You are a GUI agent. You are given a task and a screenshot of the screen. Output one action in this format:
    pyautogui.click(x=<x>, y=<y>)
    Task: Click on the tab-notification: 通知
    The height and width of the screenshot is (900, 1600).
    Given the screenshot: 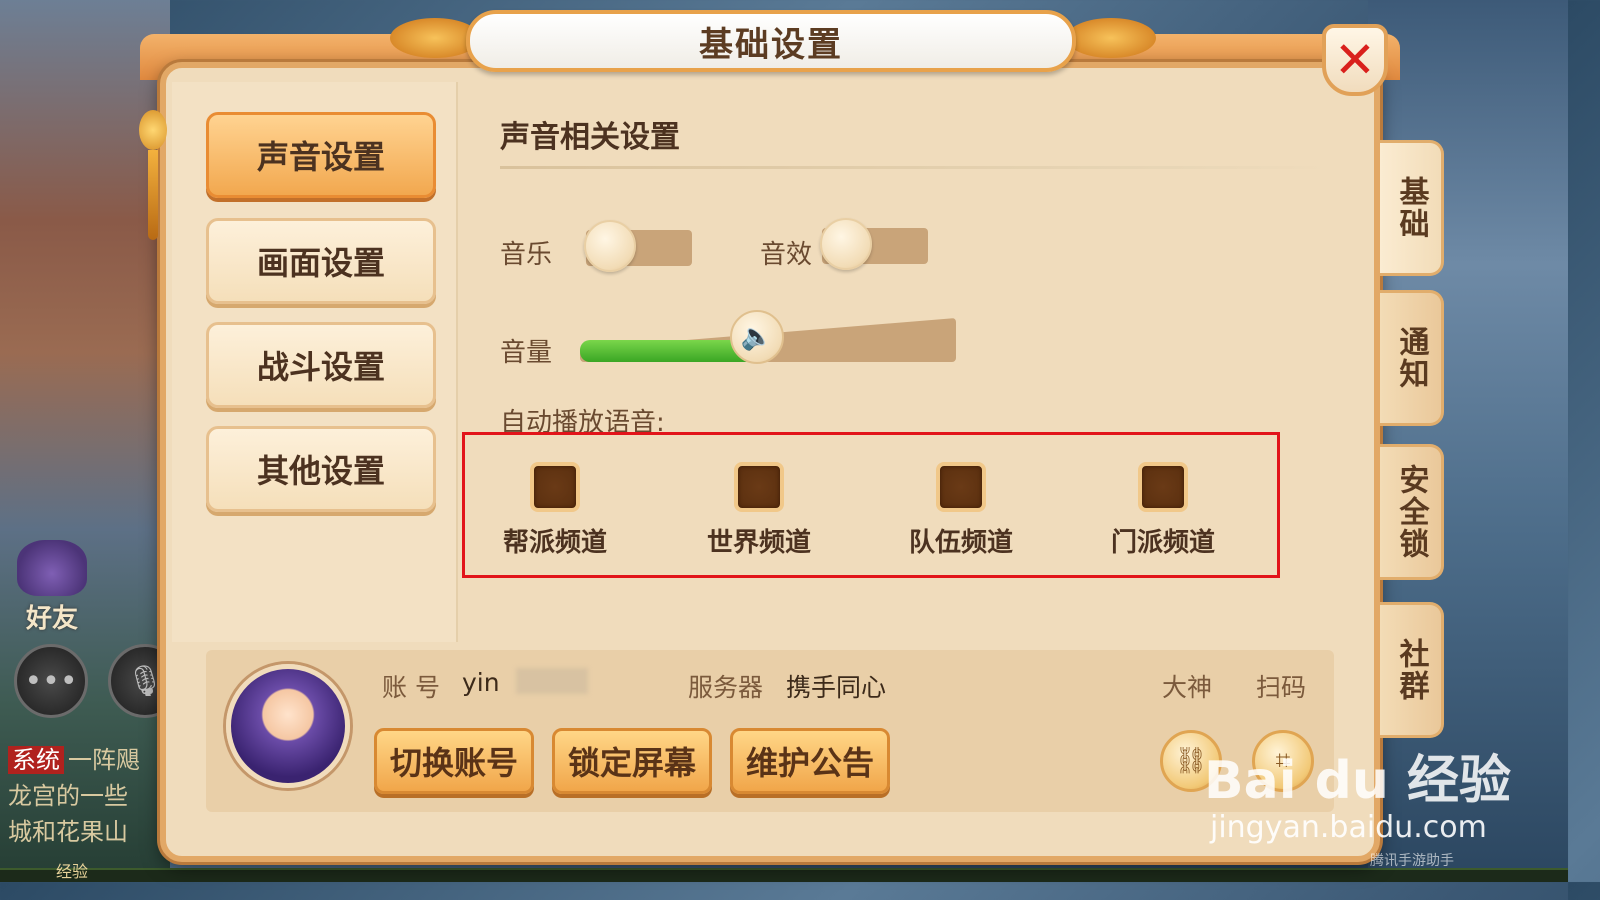 What is the action you would take?
    pyautogui.click(x=1412, y=358)
    